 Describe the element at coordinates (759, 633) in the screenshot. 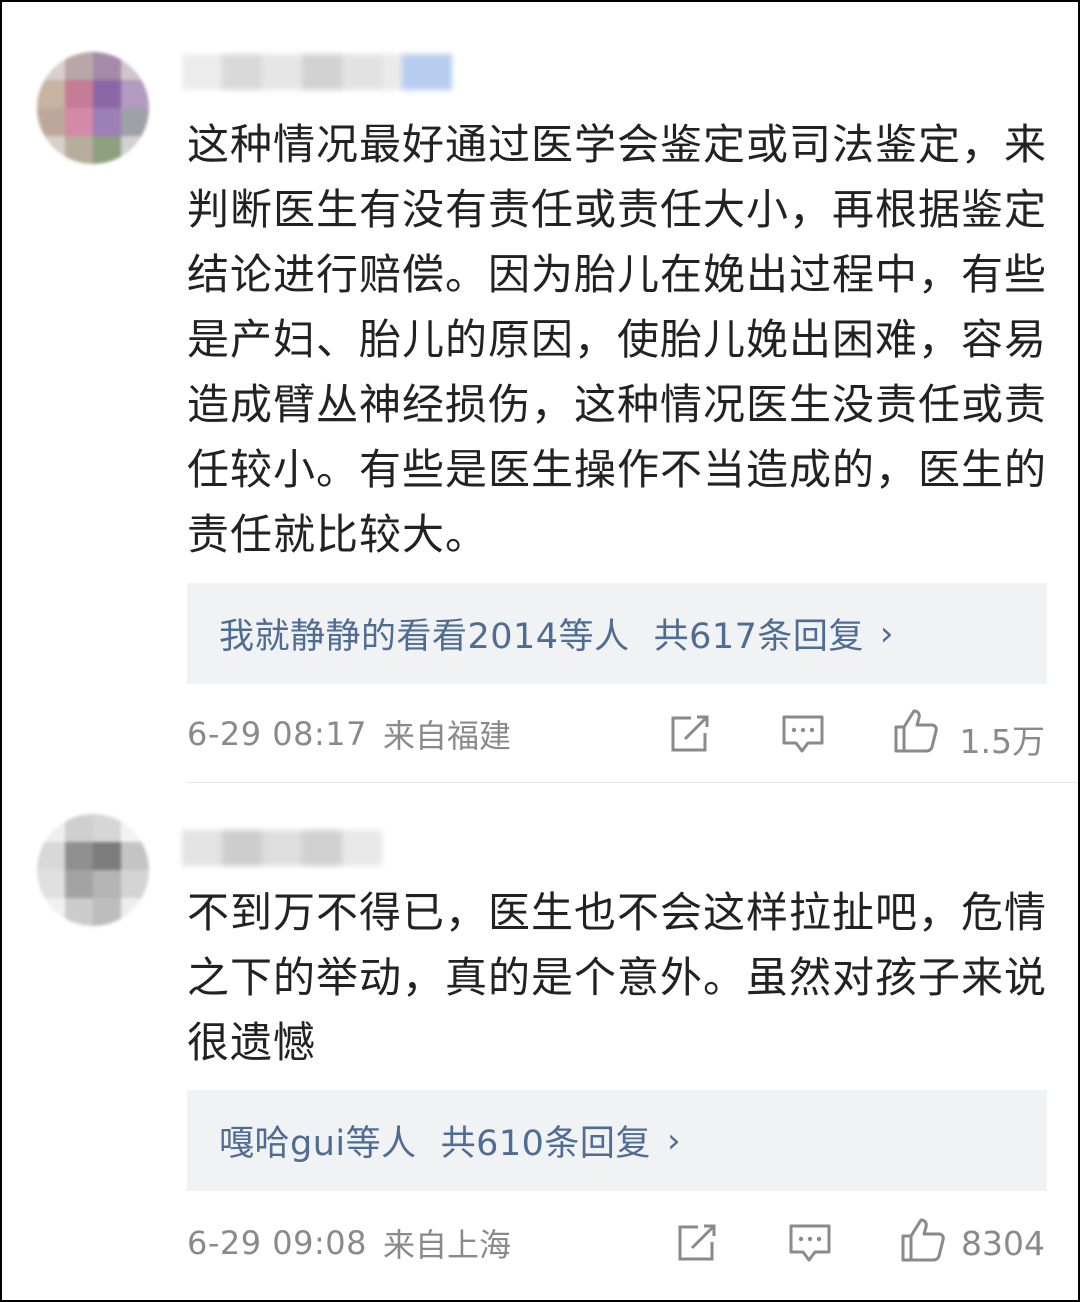

I see `replies-count: 共617条回复` at that location.